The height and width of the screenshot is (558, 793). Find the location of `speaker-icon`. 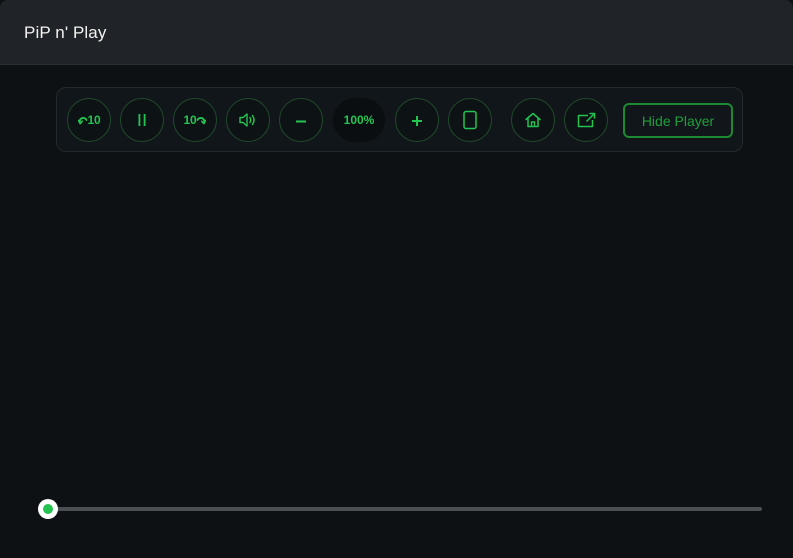

speaker-icon is located at coordinates (247, 120).